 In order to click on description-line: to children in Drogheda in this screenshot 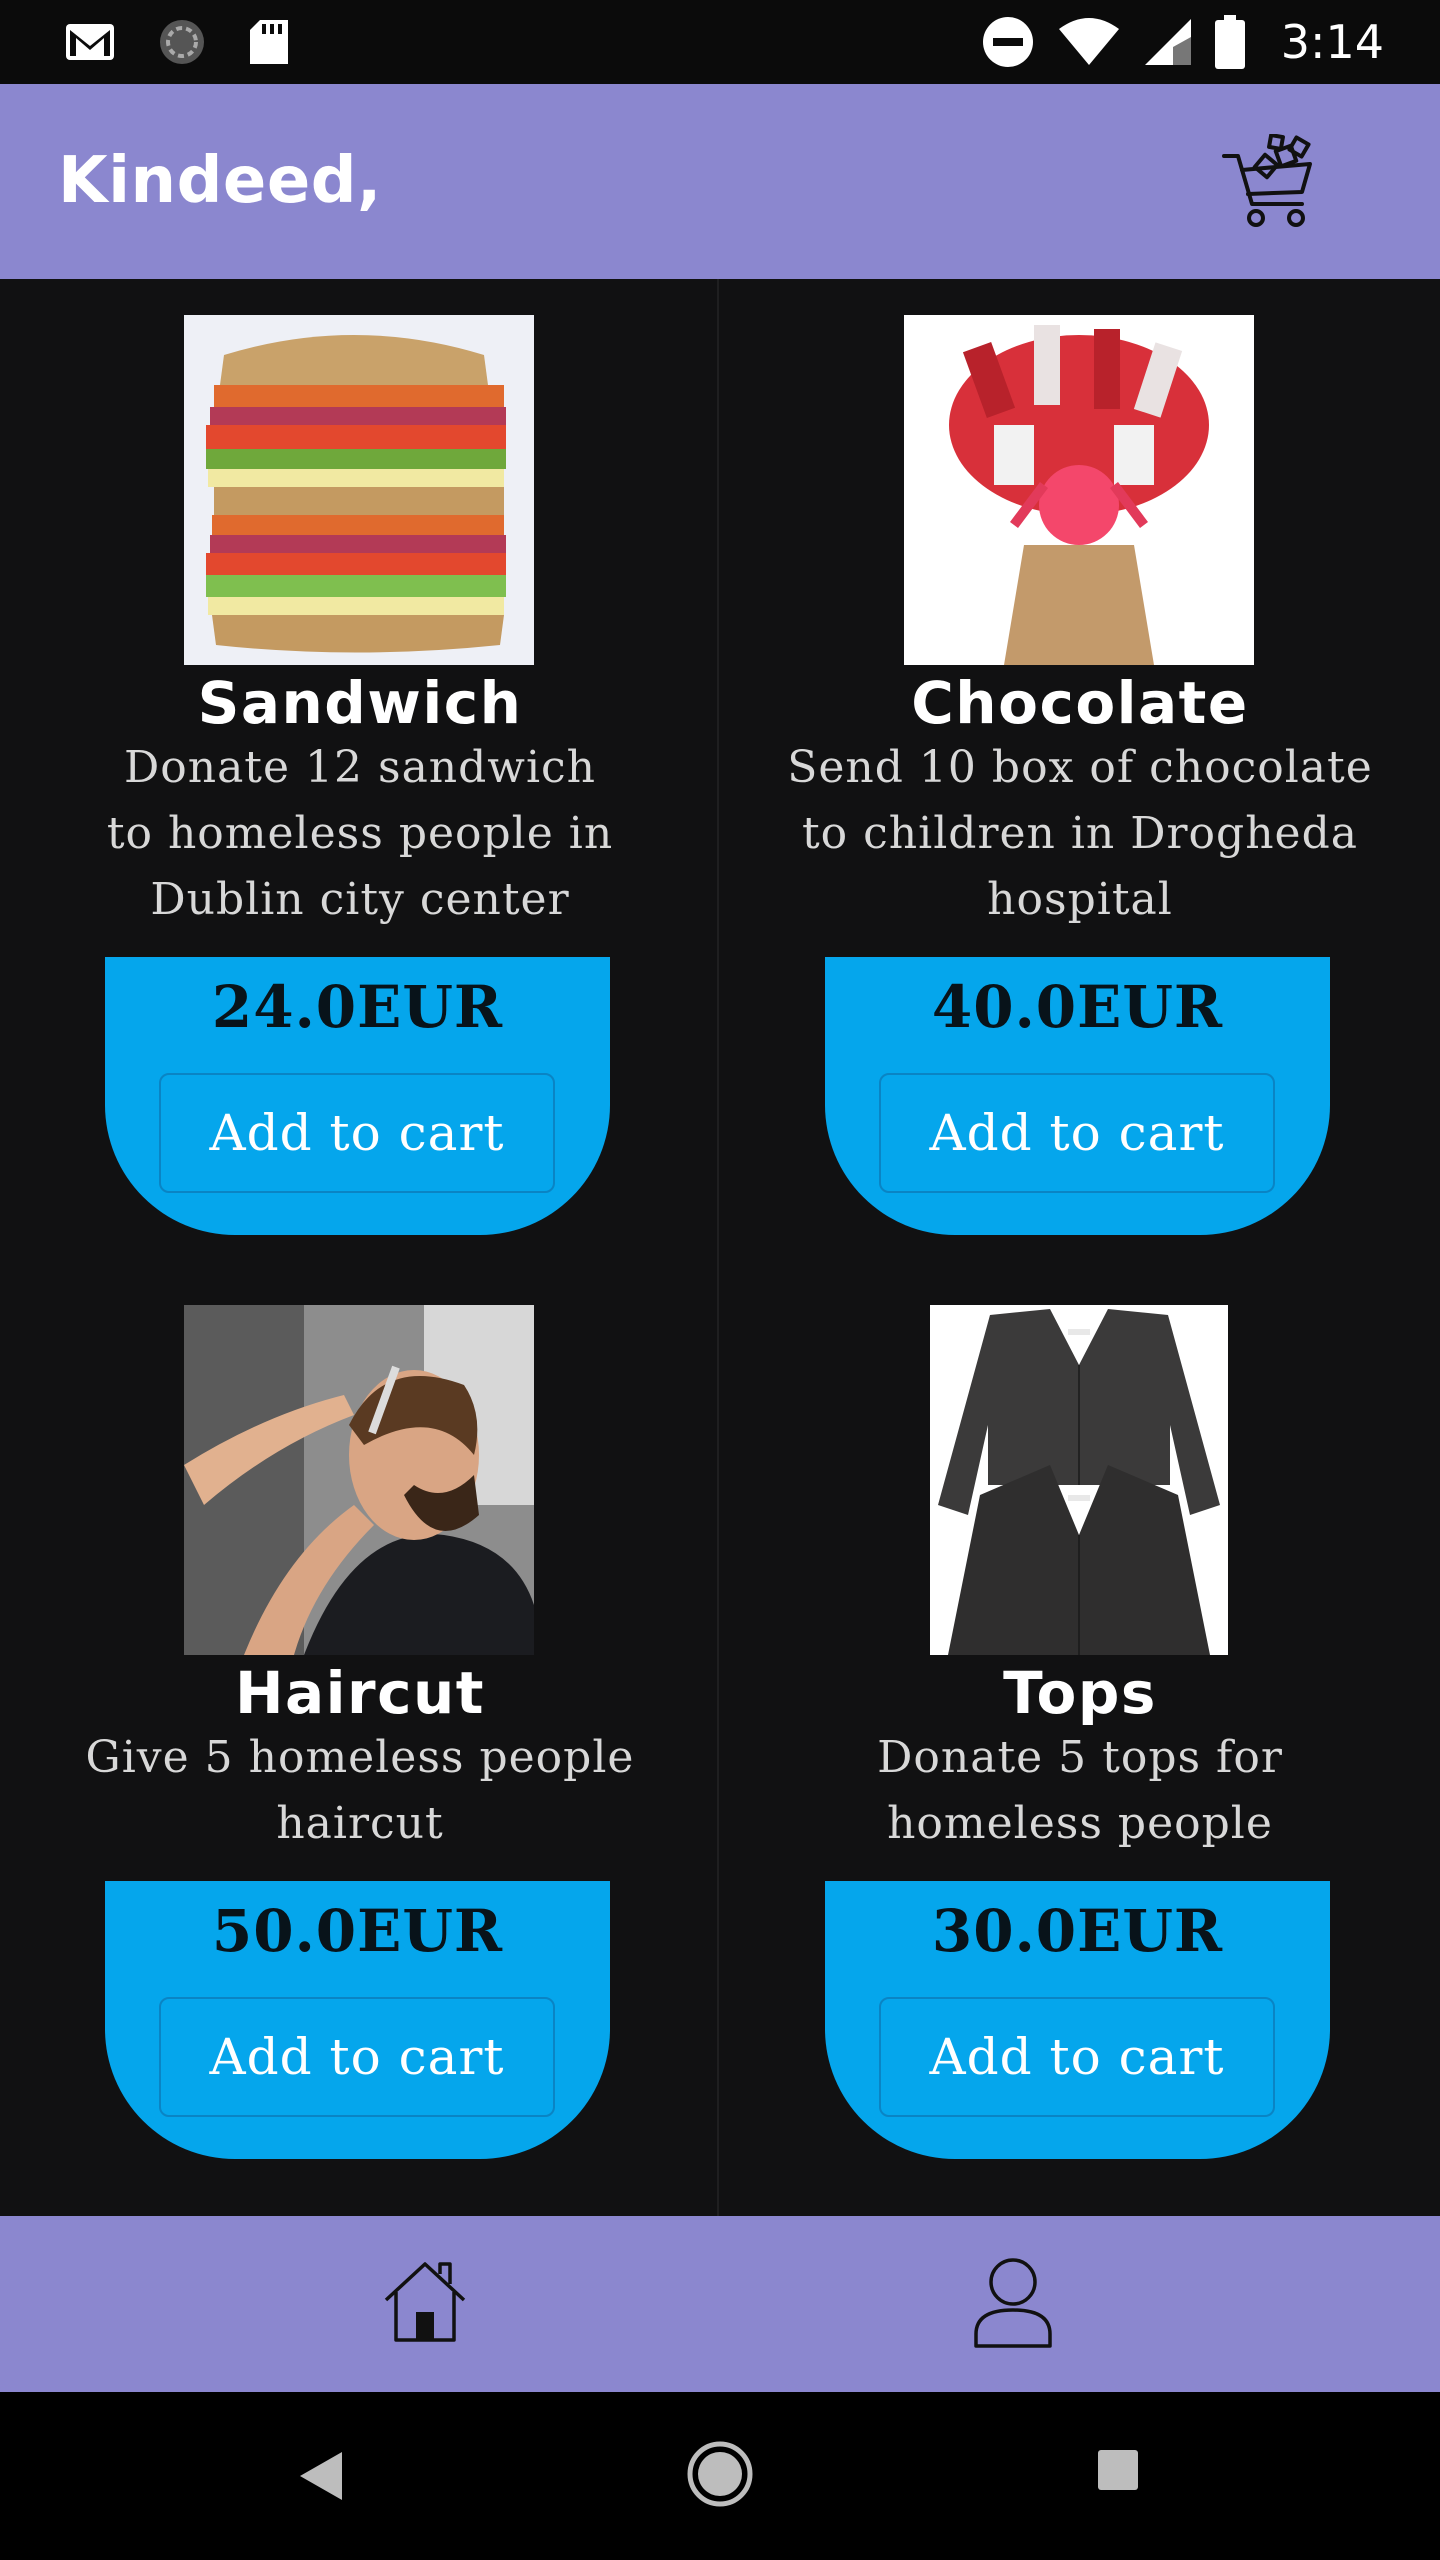, I will do `click(1080, 833)`.